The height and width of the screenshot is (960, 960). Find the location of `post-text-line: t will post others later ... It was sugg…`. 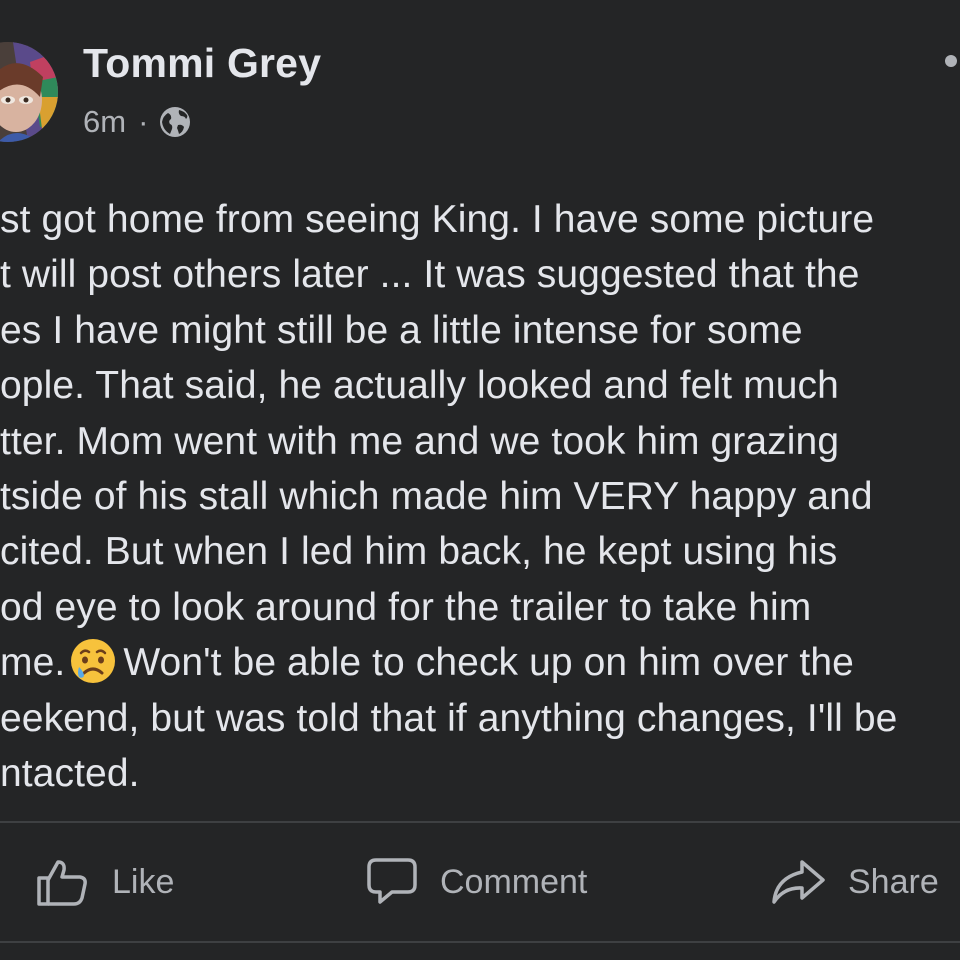

post-text-line: t will post others later ... It was sugg… is located at coordinates (430, 275).